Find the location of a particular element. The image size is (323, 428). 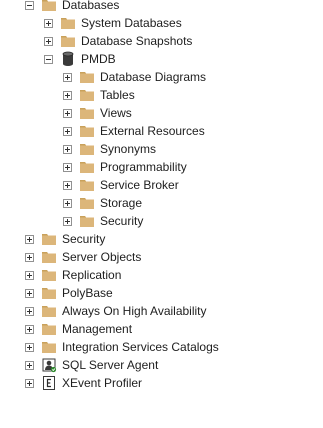

tree-node-replication: Replication is located at coordinates (73, 275).